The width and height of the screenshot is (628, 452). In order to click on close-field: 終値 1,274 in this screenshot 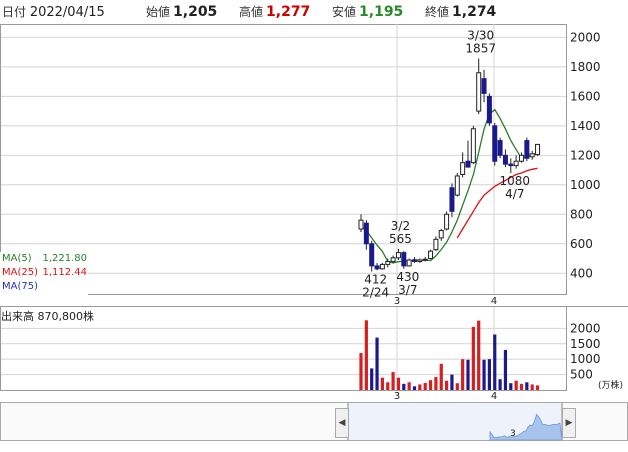, I will do `click(460, 11)`.